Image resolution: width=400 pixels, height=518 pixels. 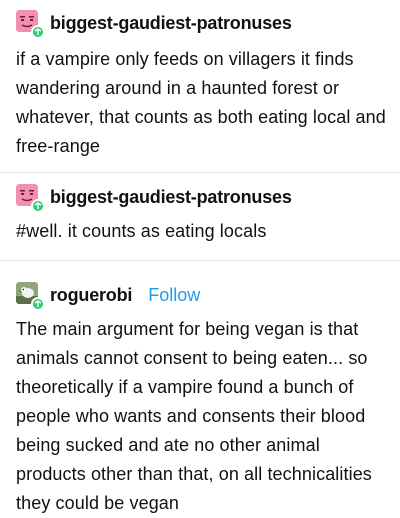 What do you see at coordinates (141, 231) in the screenshot?
I see `post-text: #well. it counts as eating locals` at bounding box center [141, 231].